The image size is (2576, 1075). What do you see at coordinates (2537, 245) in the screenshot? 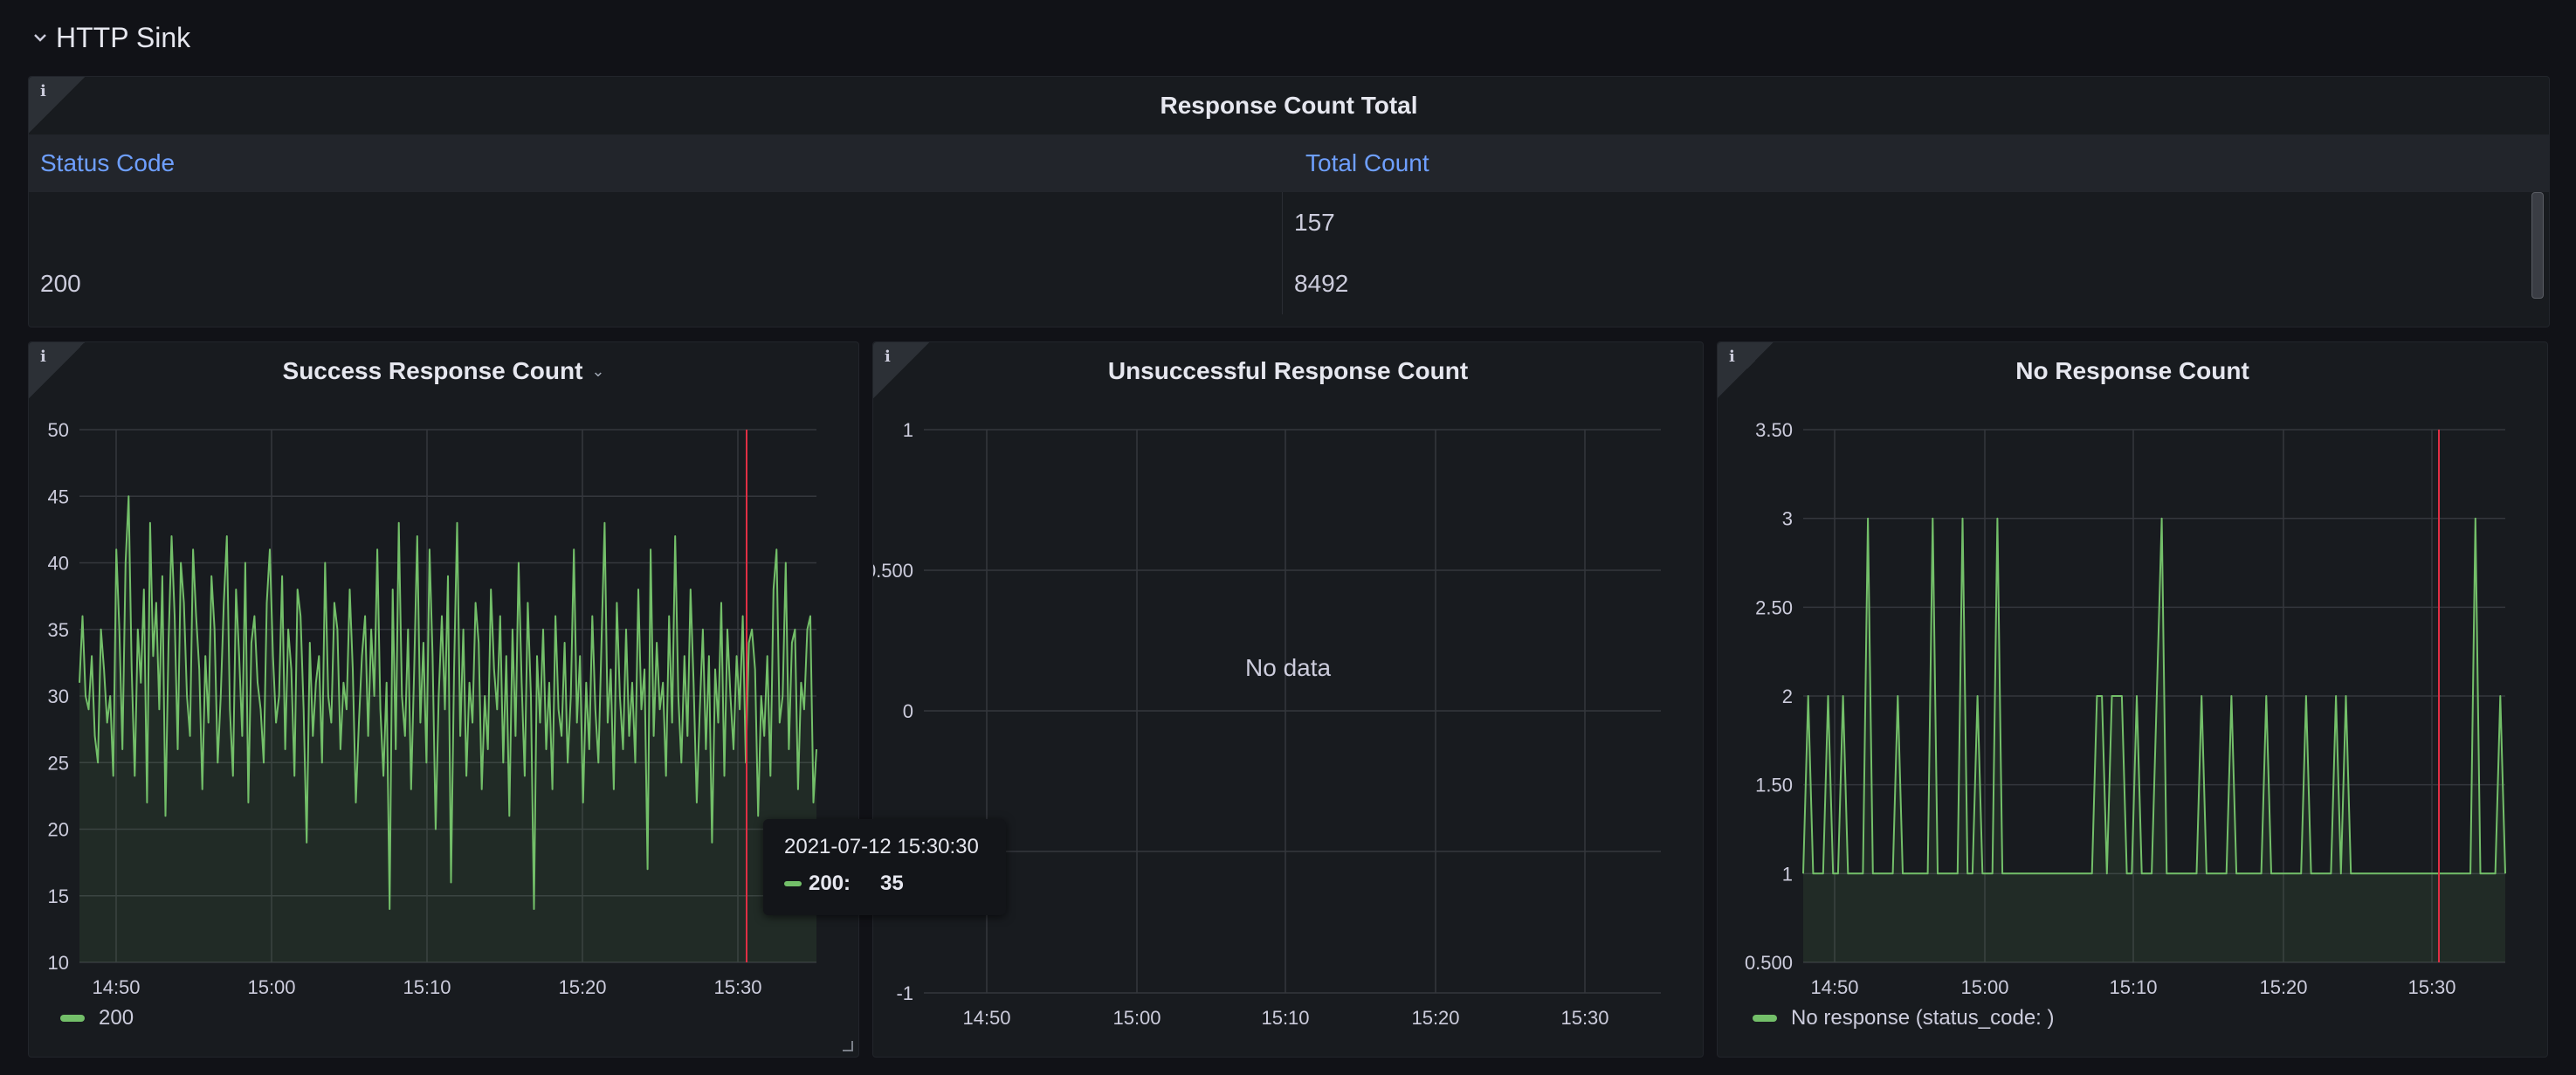
I see `table-scrollbar` at bounding box center [2537, 245].